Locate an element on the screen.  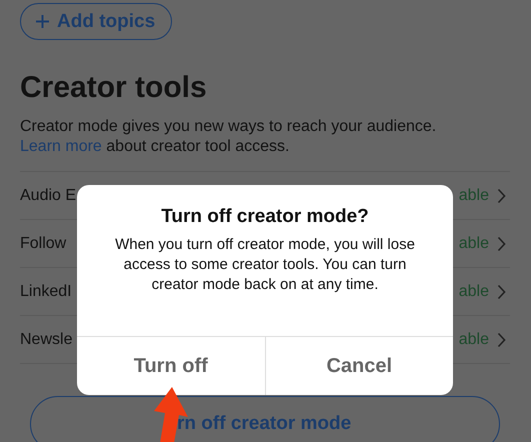
tool-name: Newsle is located at coordinates (46, 339).